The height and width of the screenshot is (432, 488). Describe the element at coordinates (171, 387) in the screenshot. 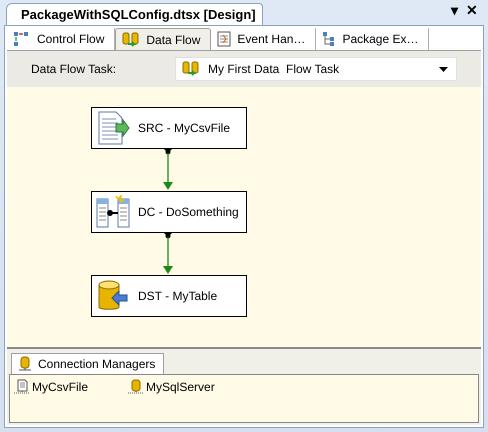

I see `connection-item: MySqlServer` at that location.